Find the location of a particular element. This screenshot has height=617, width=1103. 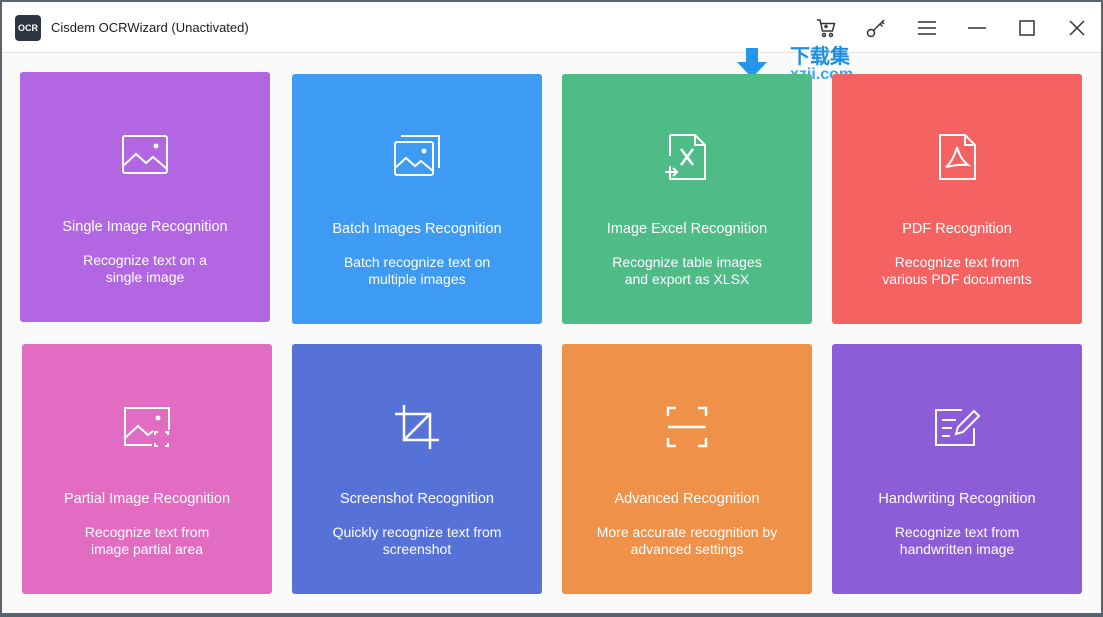

app-logo: OCR is located at coordinates (28, 28).